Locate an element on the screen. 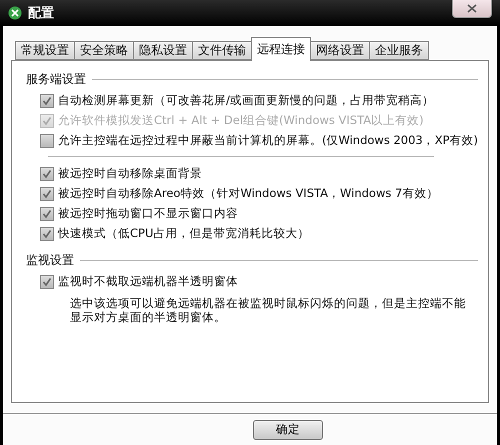  tab: 网络设置 is located at coordinates (340, 50).